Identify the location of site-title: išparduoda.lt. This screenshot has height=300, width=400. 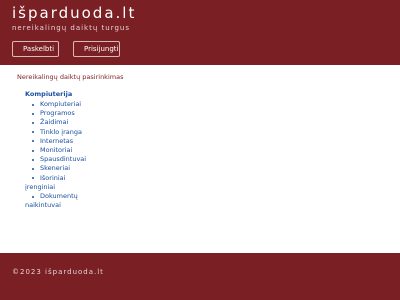
(74, 13).